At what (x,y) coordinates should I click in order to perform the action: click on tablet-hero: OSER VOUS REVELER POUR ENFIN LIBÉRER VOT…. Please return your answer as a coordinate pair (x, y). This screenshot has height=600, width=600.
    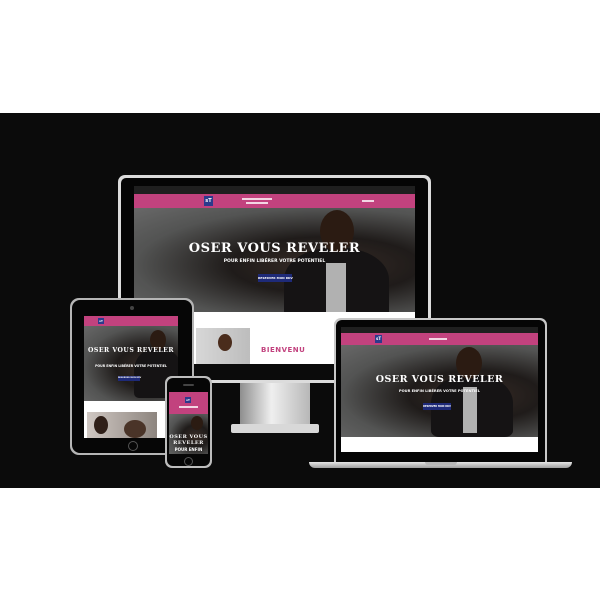
    Looking at the image, I should click on (131, 363).